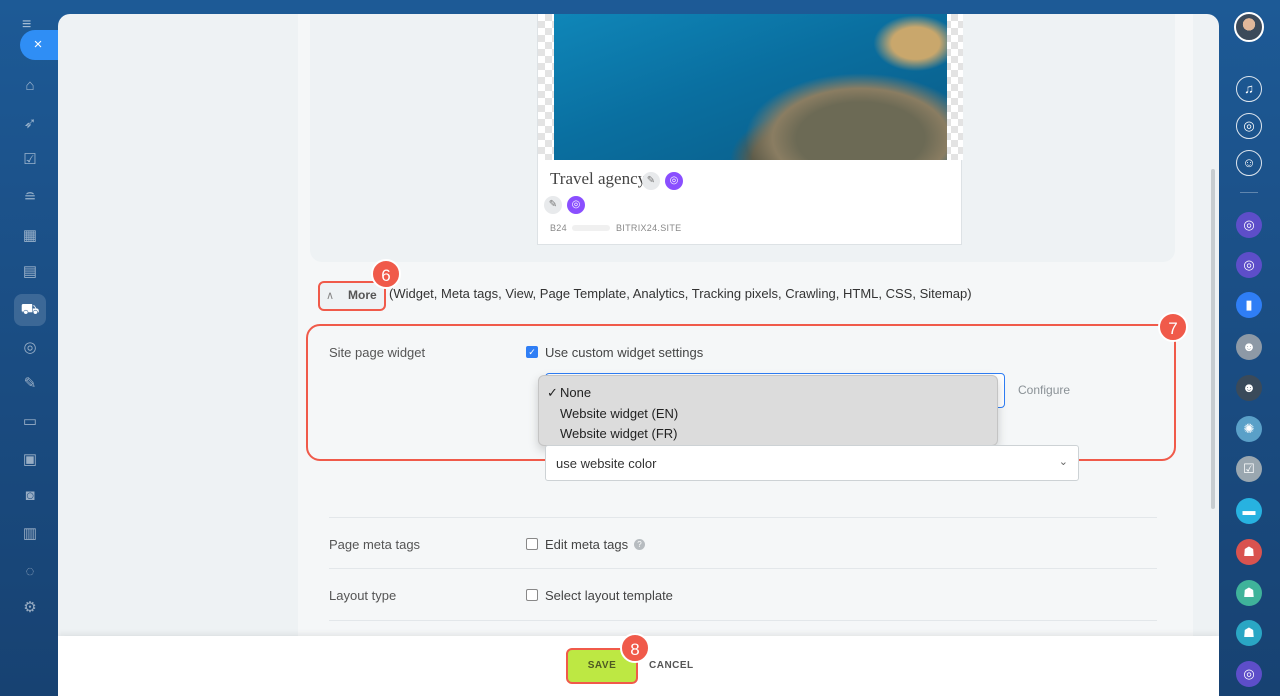 This screenshot has height=696, width=1280. I want to click on step-badge-6: 6, so click(386, 274).